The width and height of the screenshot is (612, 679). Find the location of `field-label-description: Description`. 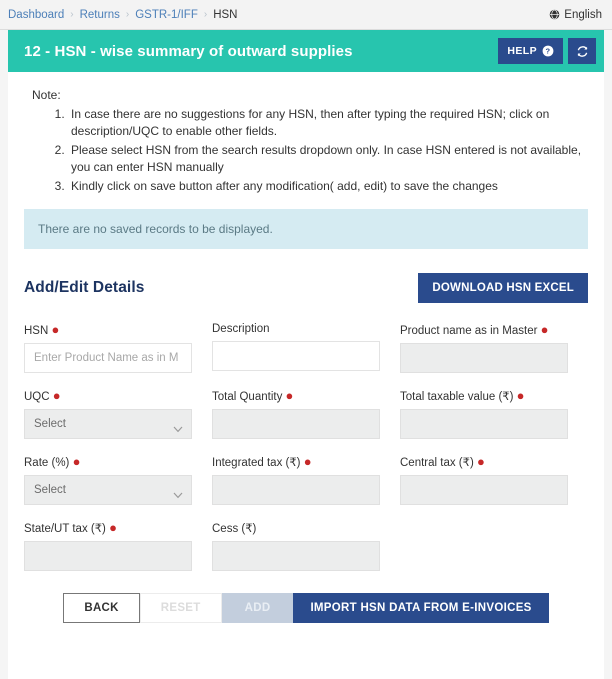

field-label-description: Description is located at coordinates (241, 329).